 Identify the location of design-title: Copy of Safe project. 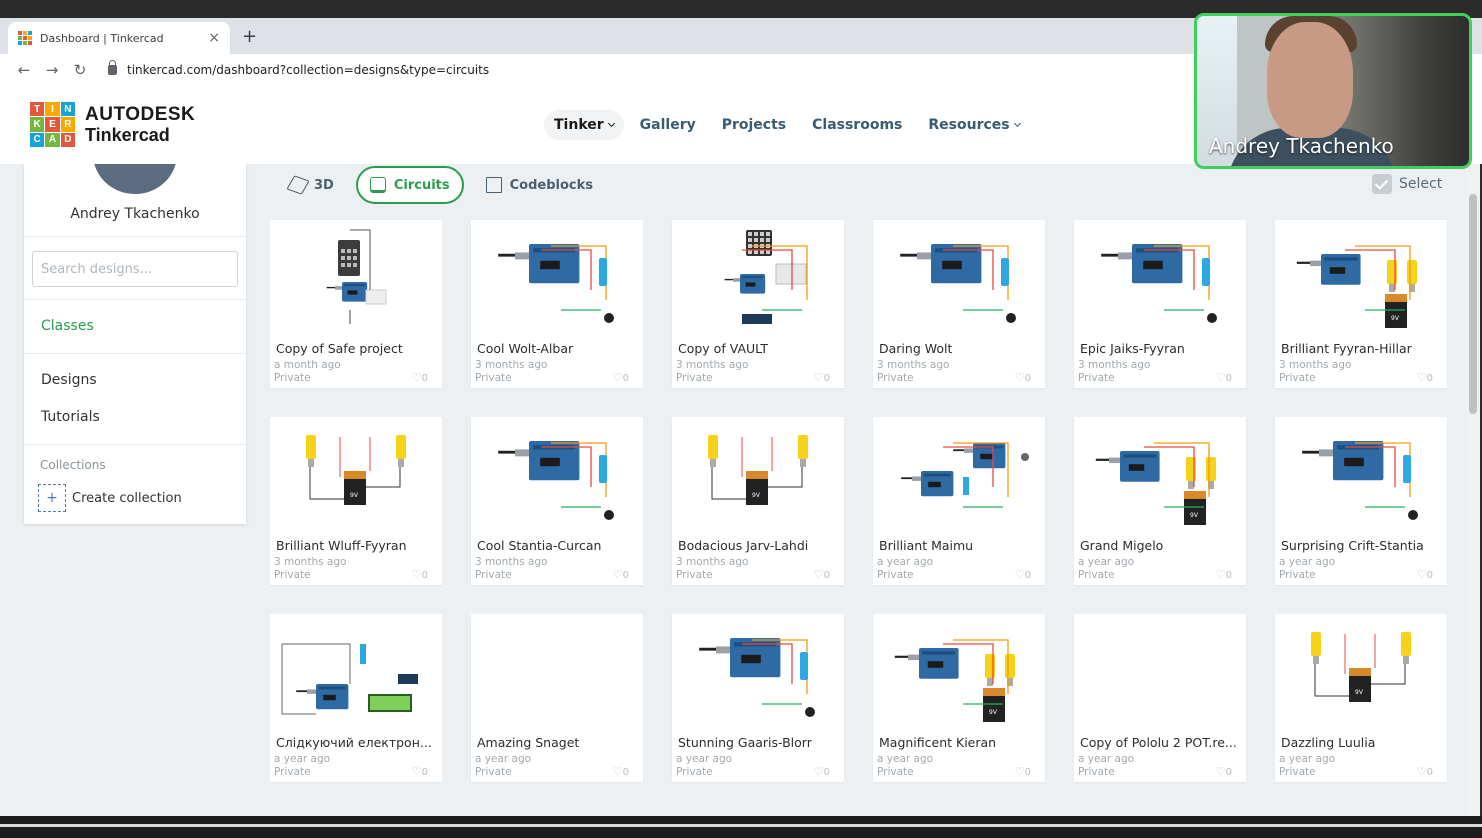
(356, 348).